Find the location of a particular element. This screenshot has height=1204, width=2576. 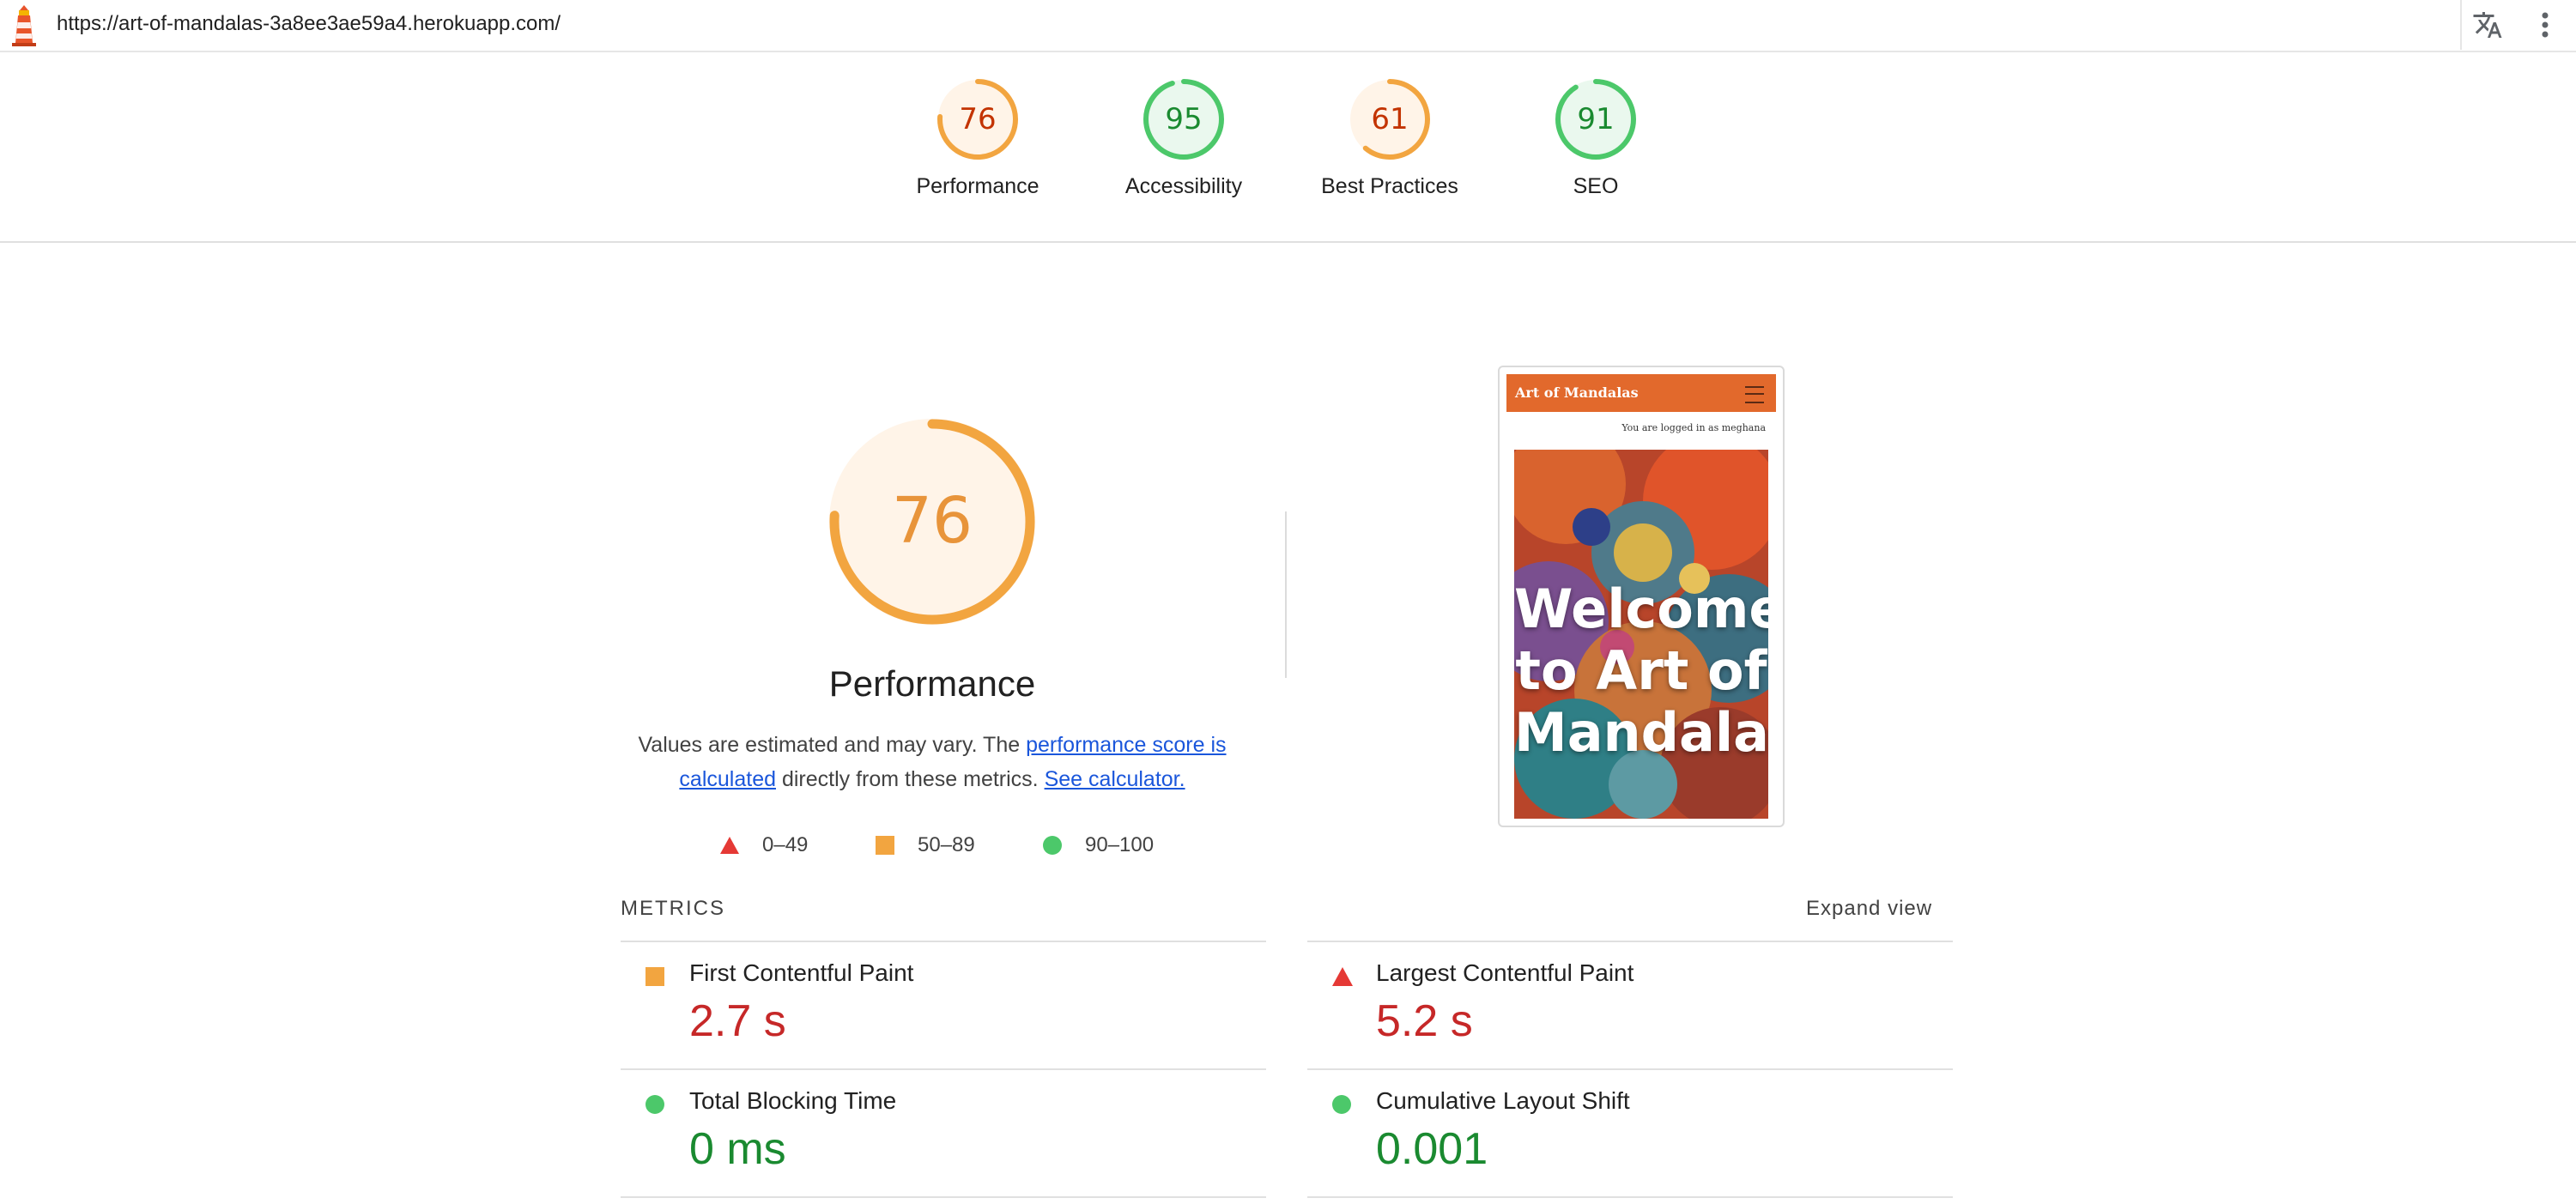

legend-fail: 0–49 is located at coordinates (763, 845).